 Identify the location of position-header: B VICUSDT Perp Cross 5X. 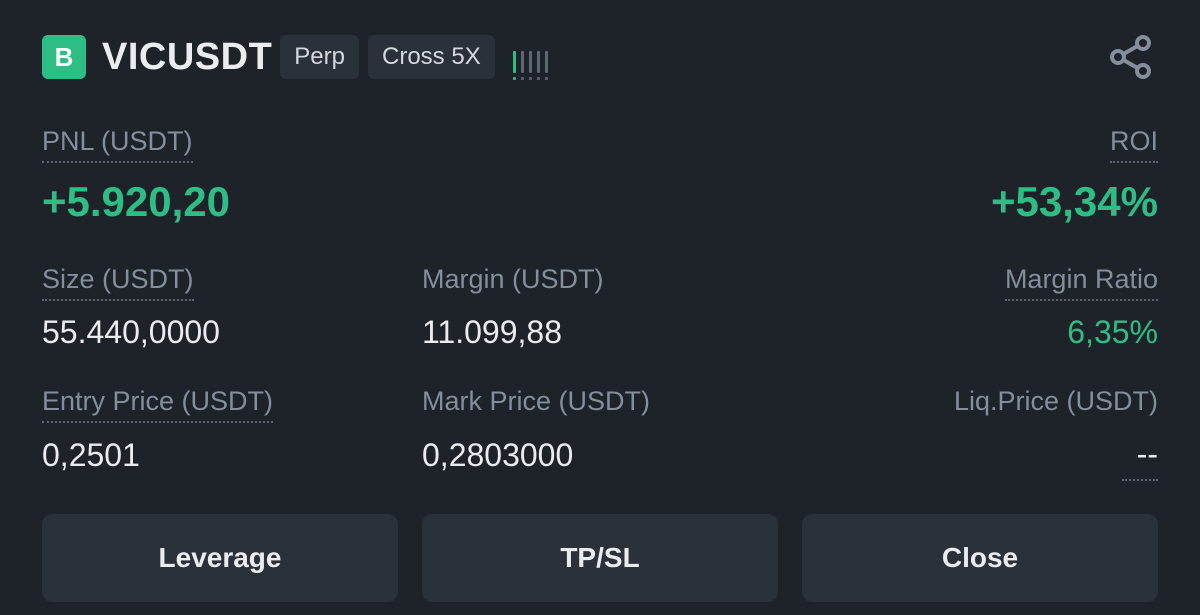
(295, 57).